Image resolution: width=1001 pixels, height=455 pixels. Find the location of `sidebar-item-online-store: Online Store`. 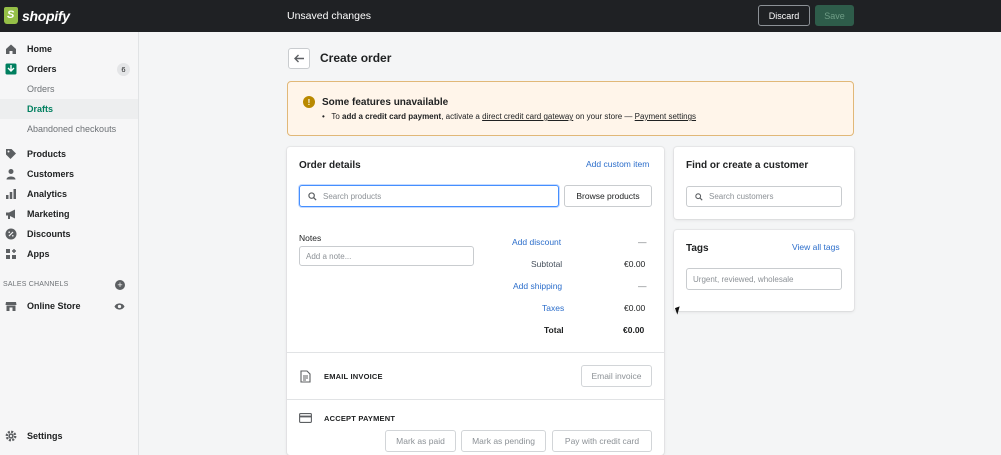

sidebar-item-online-store: Online Store is located at coordinates (69, 306).